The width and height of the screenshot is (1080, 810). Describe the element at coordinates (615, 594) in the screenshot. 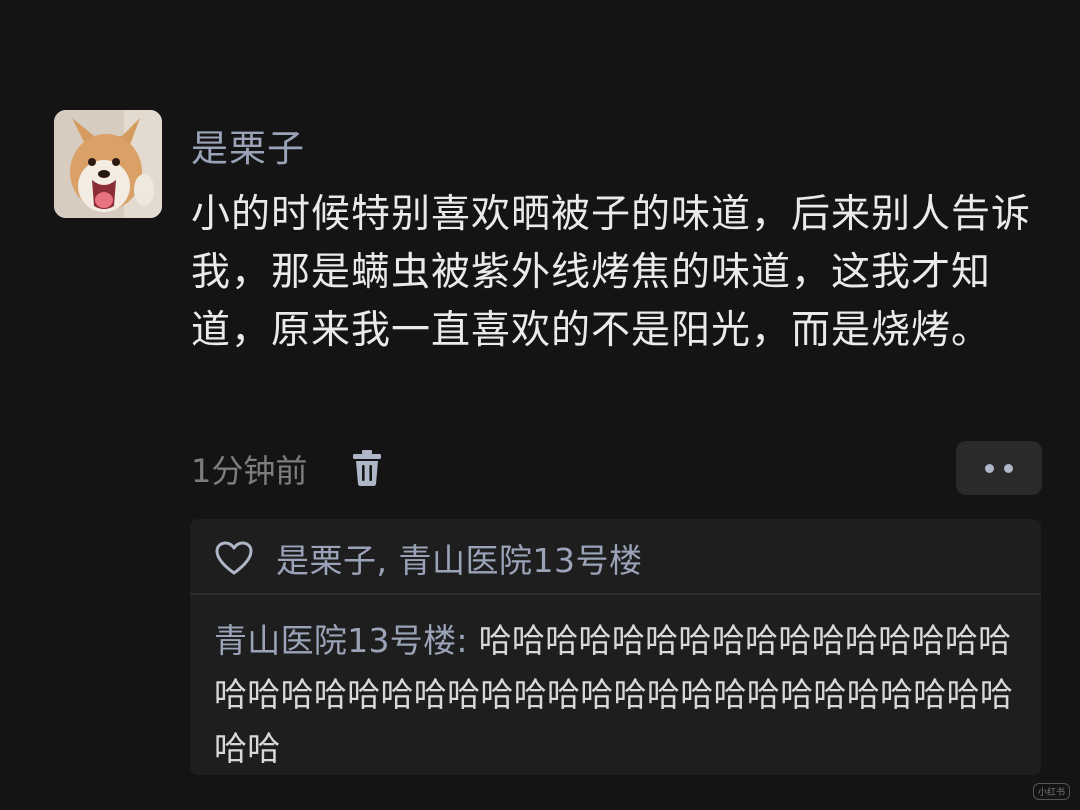

I see `divider` at that location.